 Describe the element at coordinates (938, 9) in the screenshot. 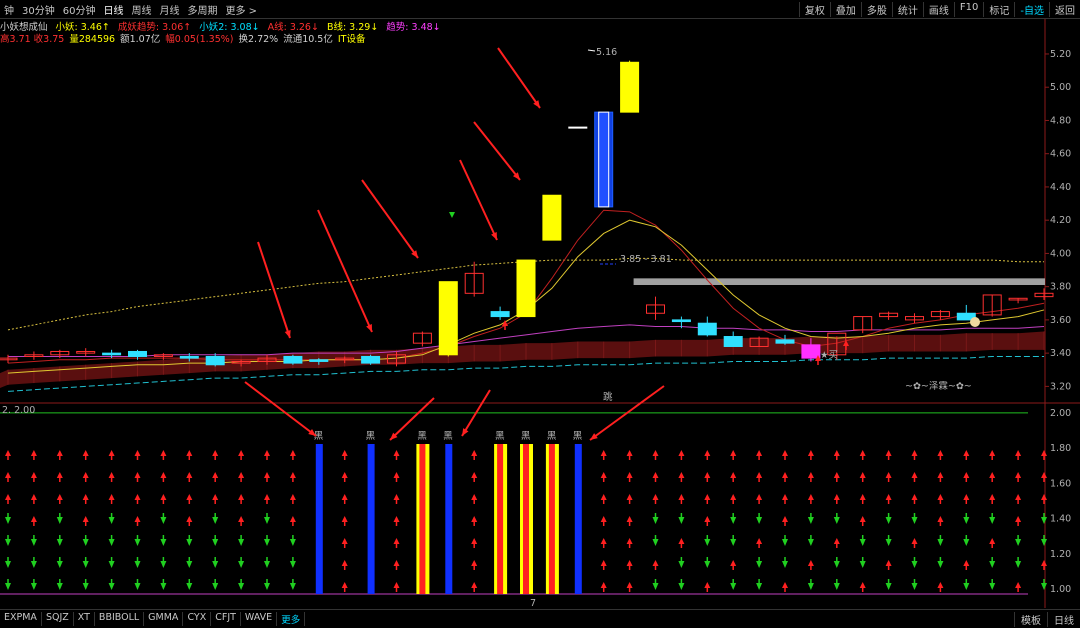

I see `toolbar-button: 画线` at that location.